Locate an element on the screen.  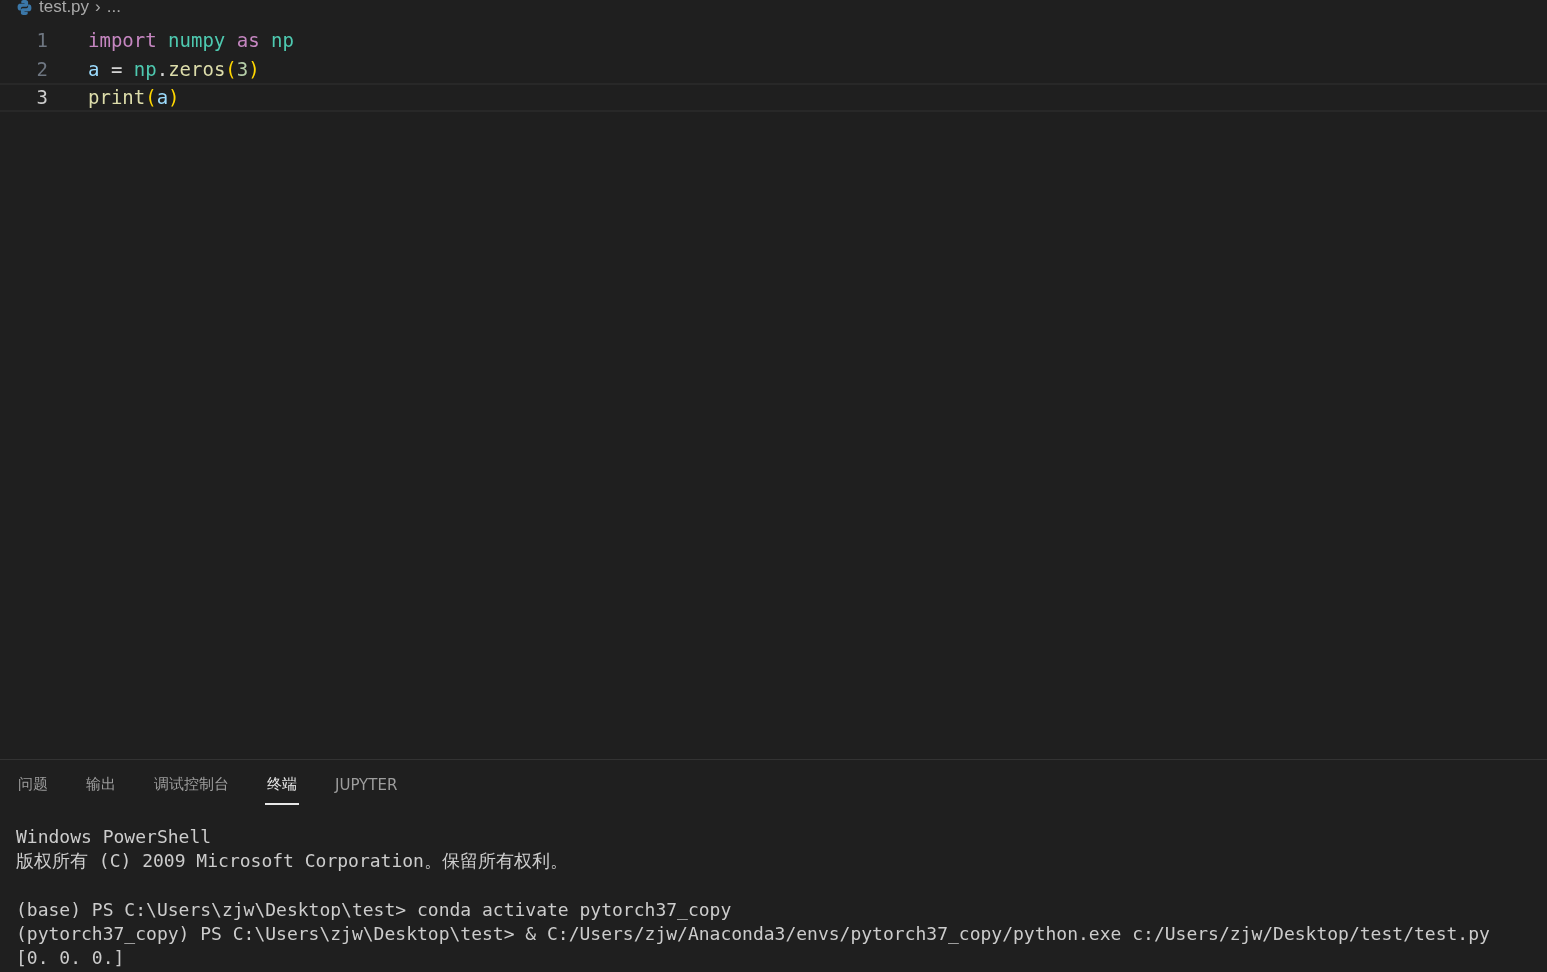
panel-tab: 问题 is located at coordinates (33, 788).